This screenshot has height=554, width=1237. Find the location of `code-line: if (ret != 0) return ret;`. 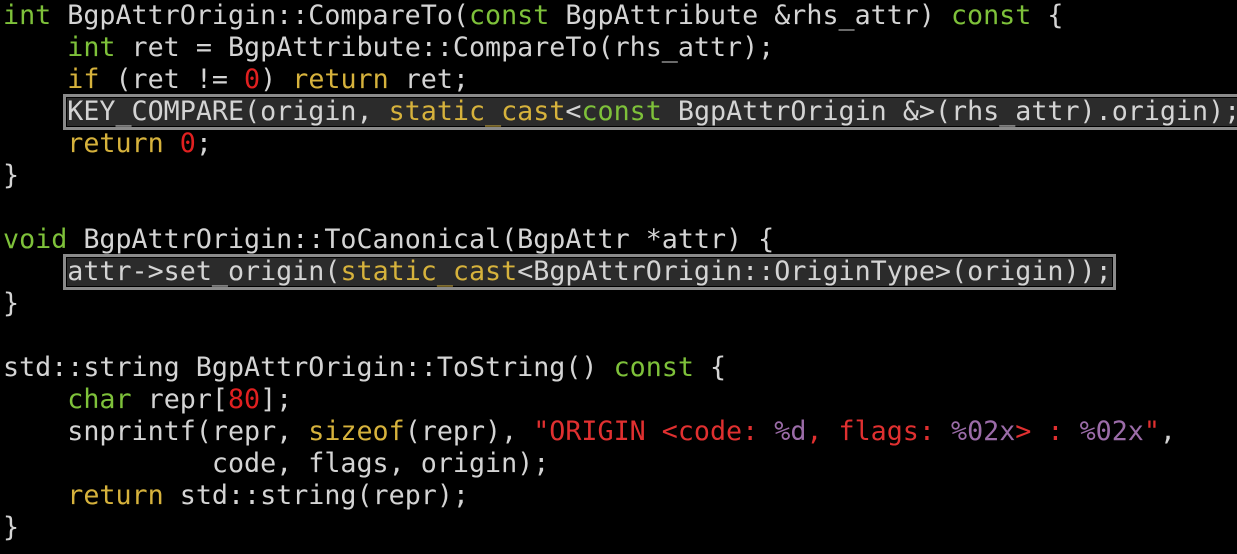

code-line: if (ret != 0) return ret; is located at coordinates (620, 80).